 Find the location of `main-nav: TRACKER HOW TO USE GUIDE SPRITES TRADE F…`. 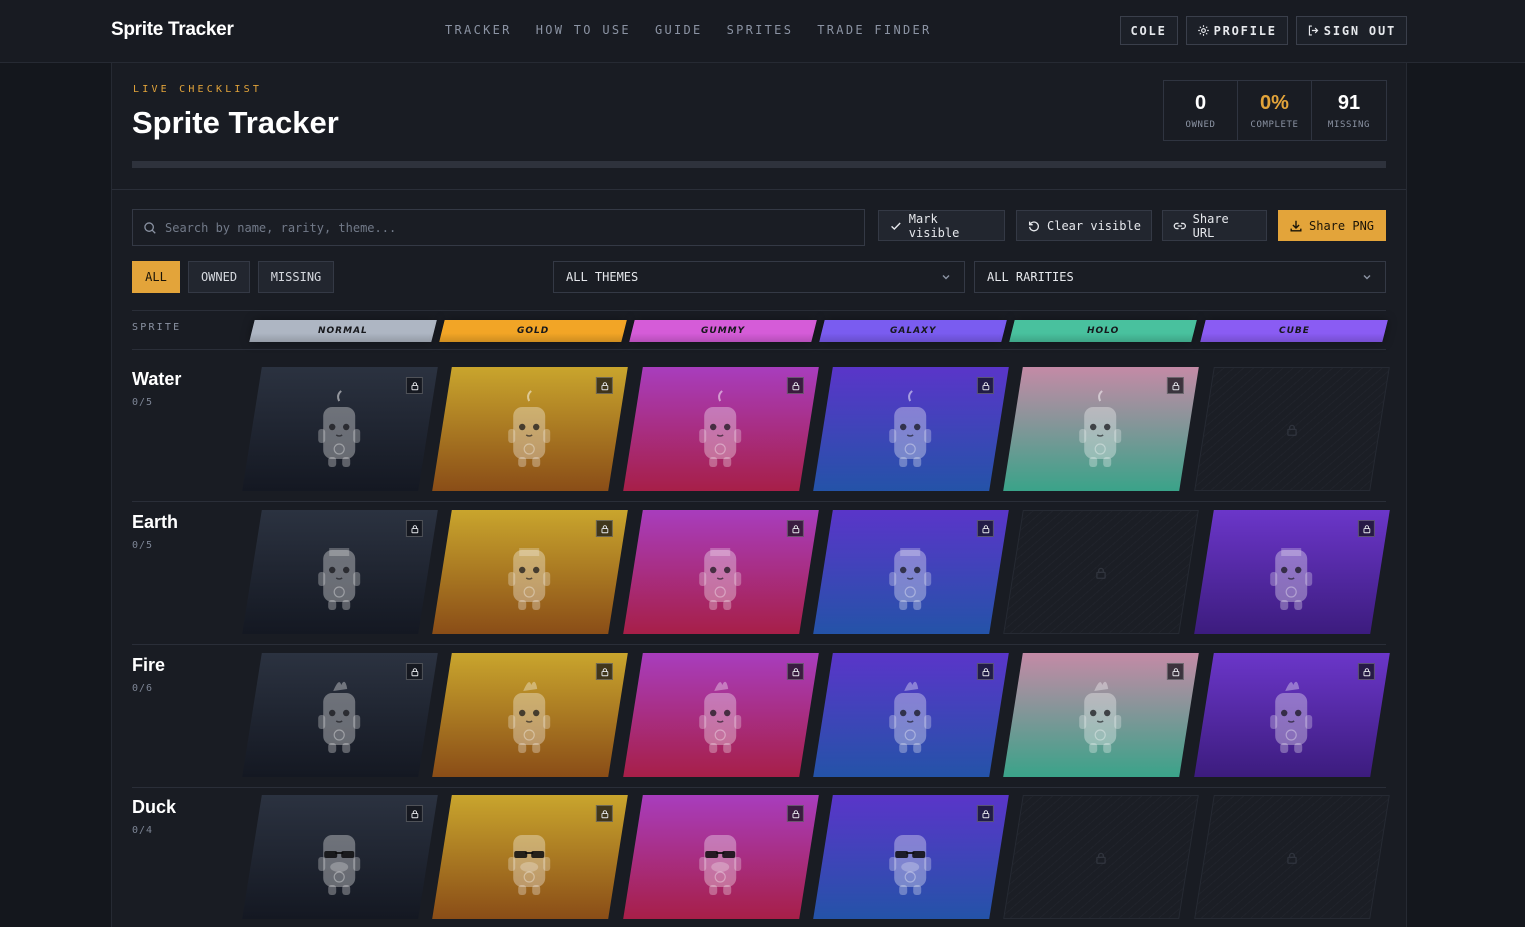

main-nav: TRACKER HOW TO USE GUIDE SPRITES TRADE F… is located at coordinates (688, 30).